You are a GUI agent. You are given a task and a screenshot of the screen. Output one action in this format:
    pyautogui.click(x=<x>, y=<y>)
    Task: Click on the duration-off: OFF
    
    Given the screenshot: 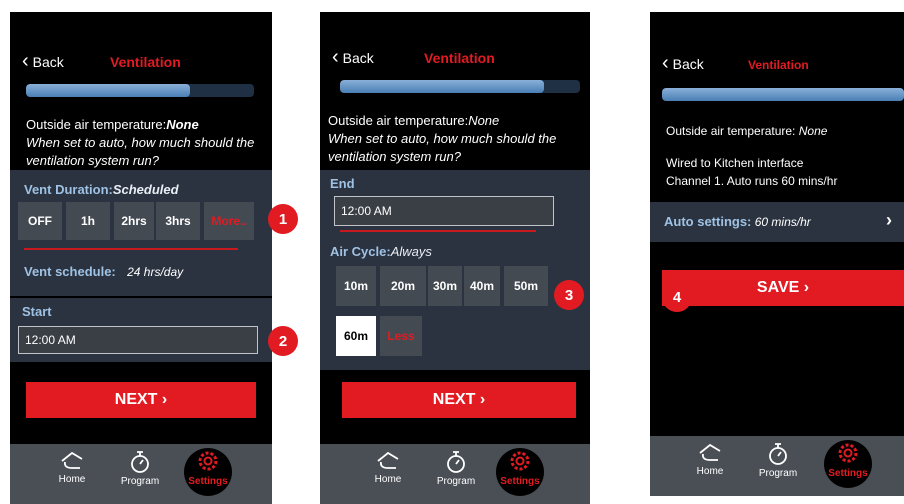 What is the action you would take?
    pyautogui.click(x=40, y=221)
    